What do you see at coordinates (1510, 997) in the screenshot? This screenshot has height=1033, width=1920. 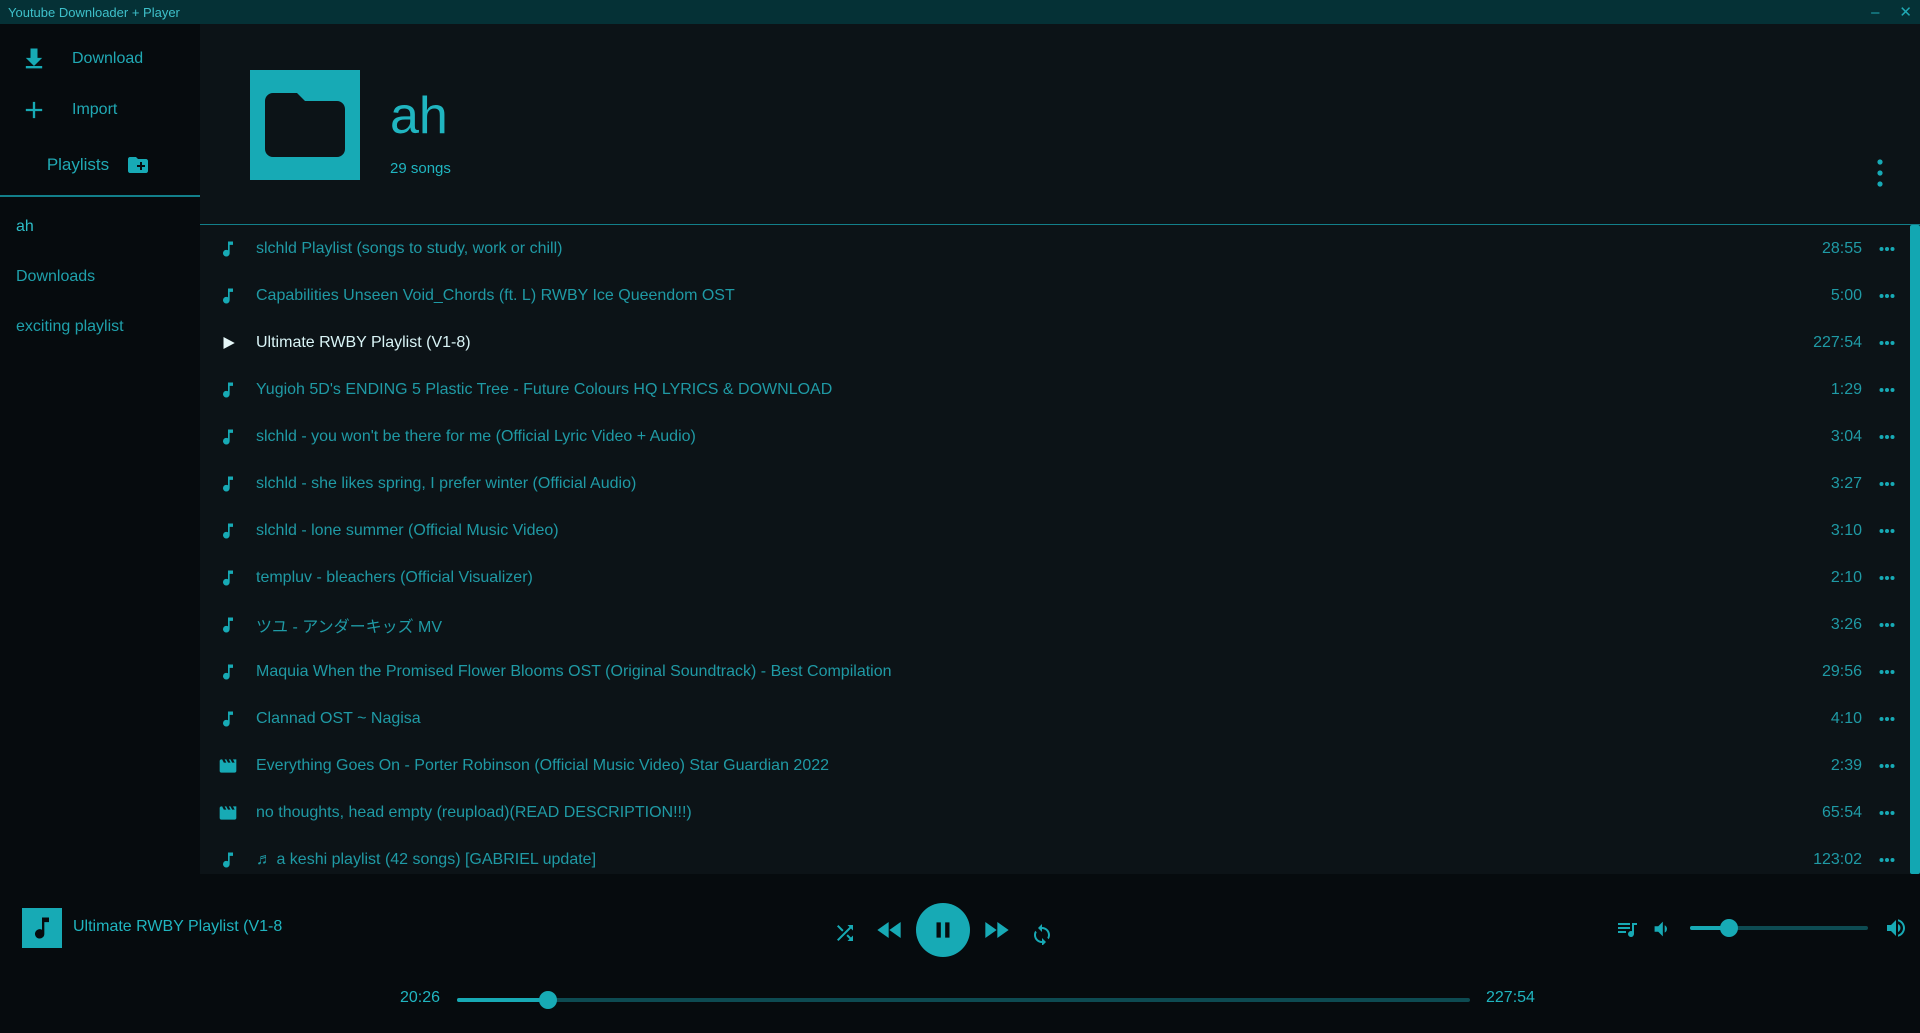 I see `total-time: 227:54` at bounding box center [1510, 997].